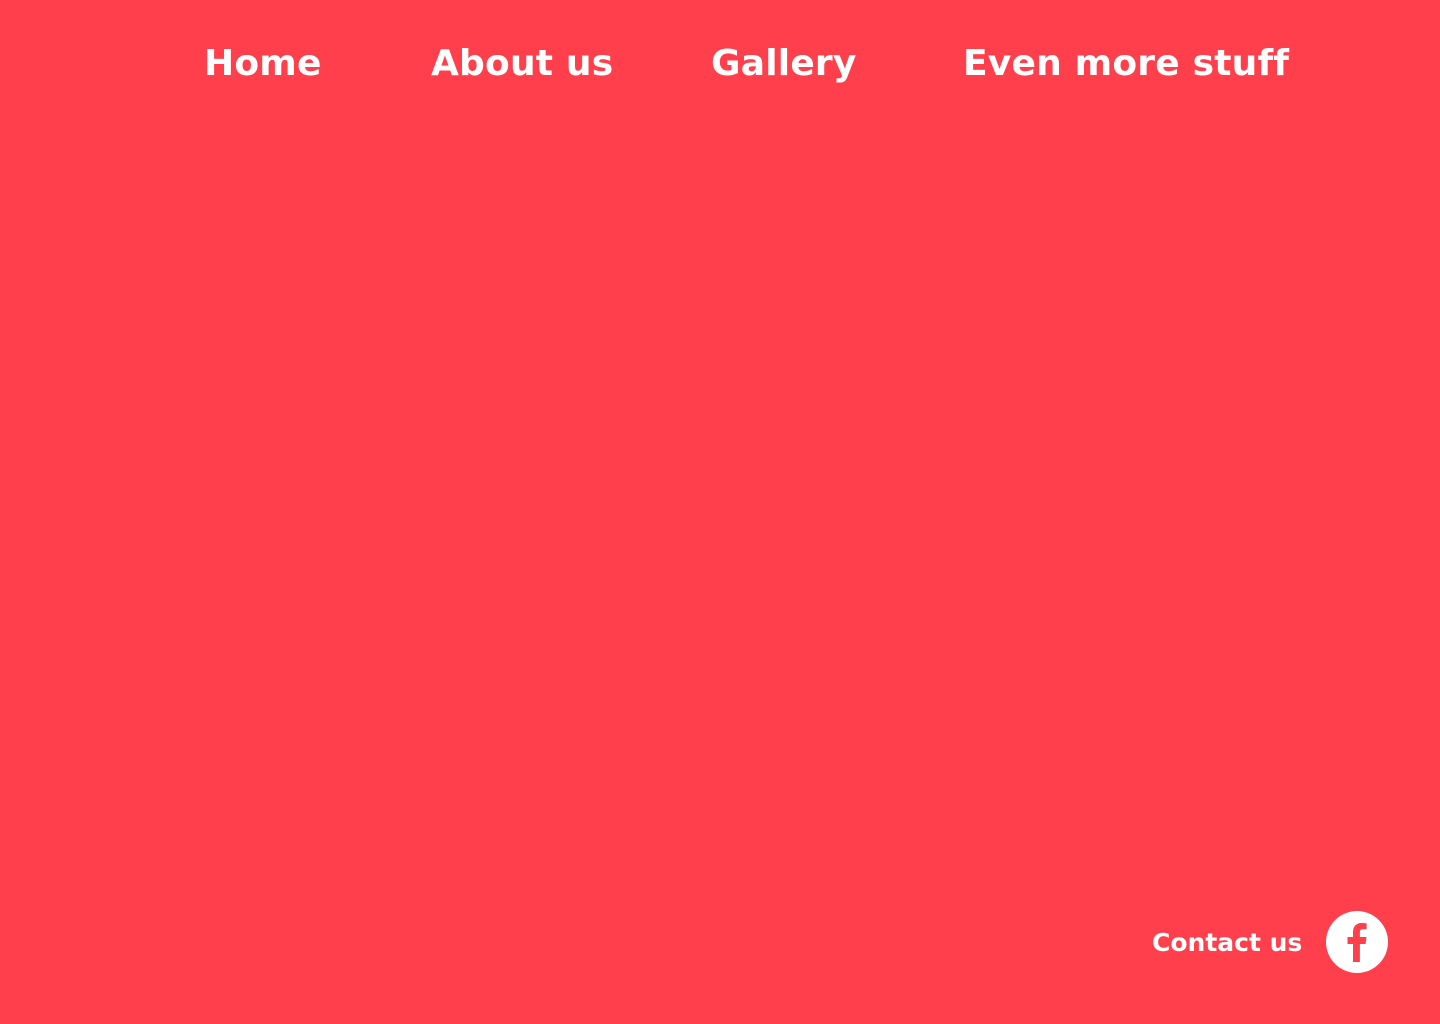  Describe the element at coordinates (1227, 943) in the screenshot. I see `contact-us-link: Contact us` at that location.